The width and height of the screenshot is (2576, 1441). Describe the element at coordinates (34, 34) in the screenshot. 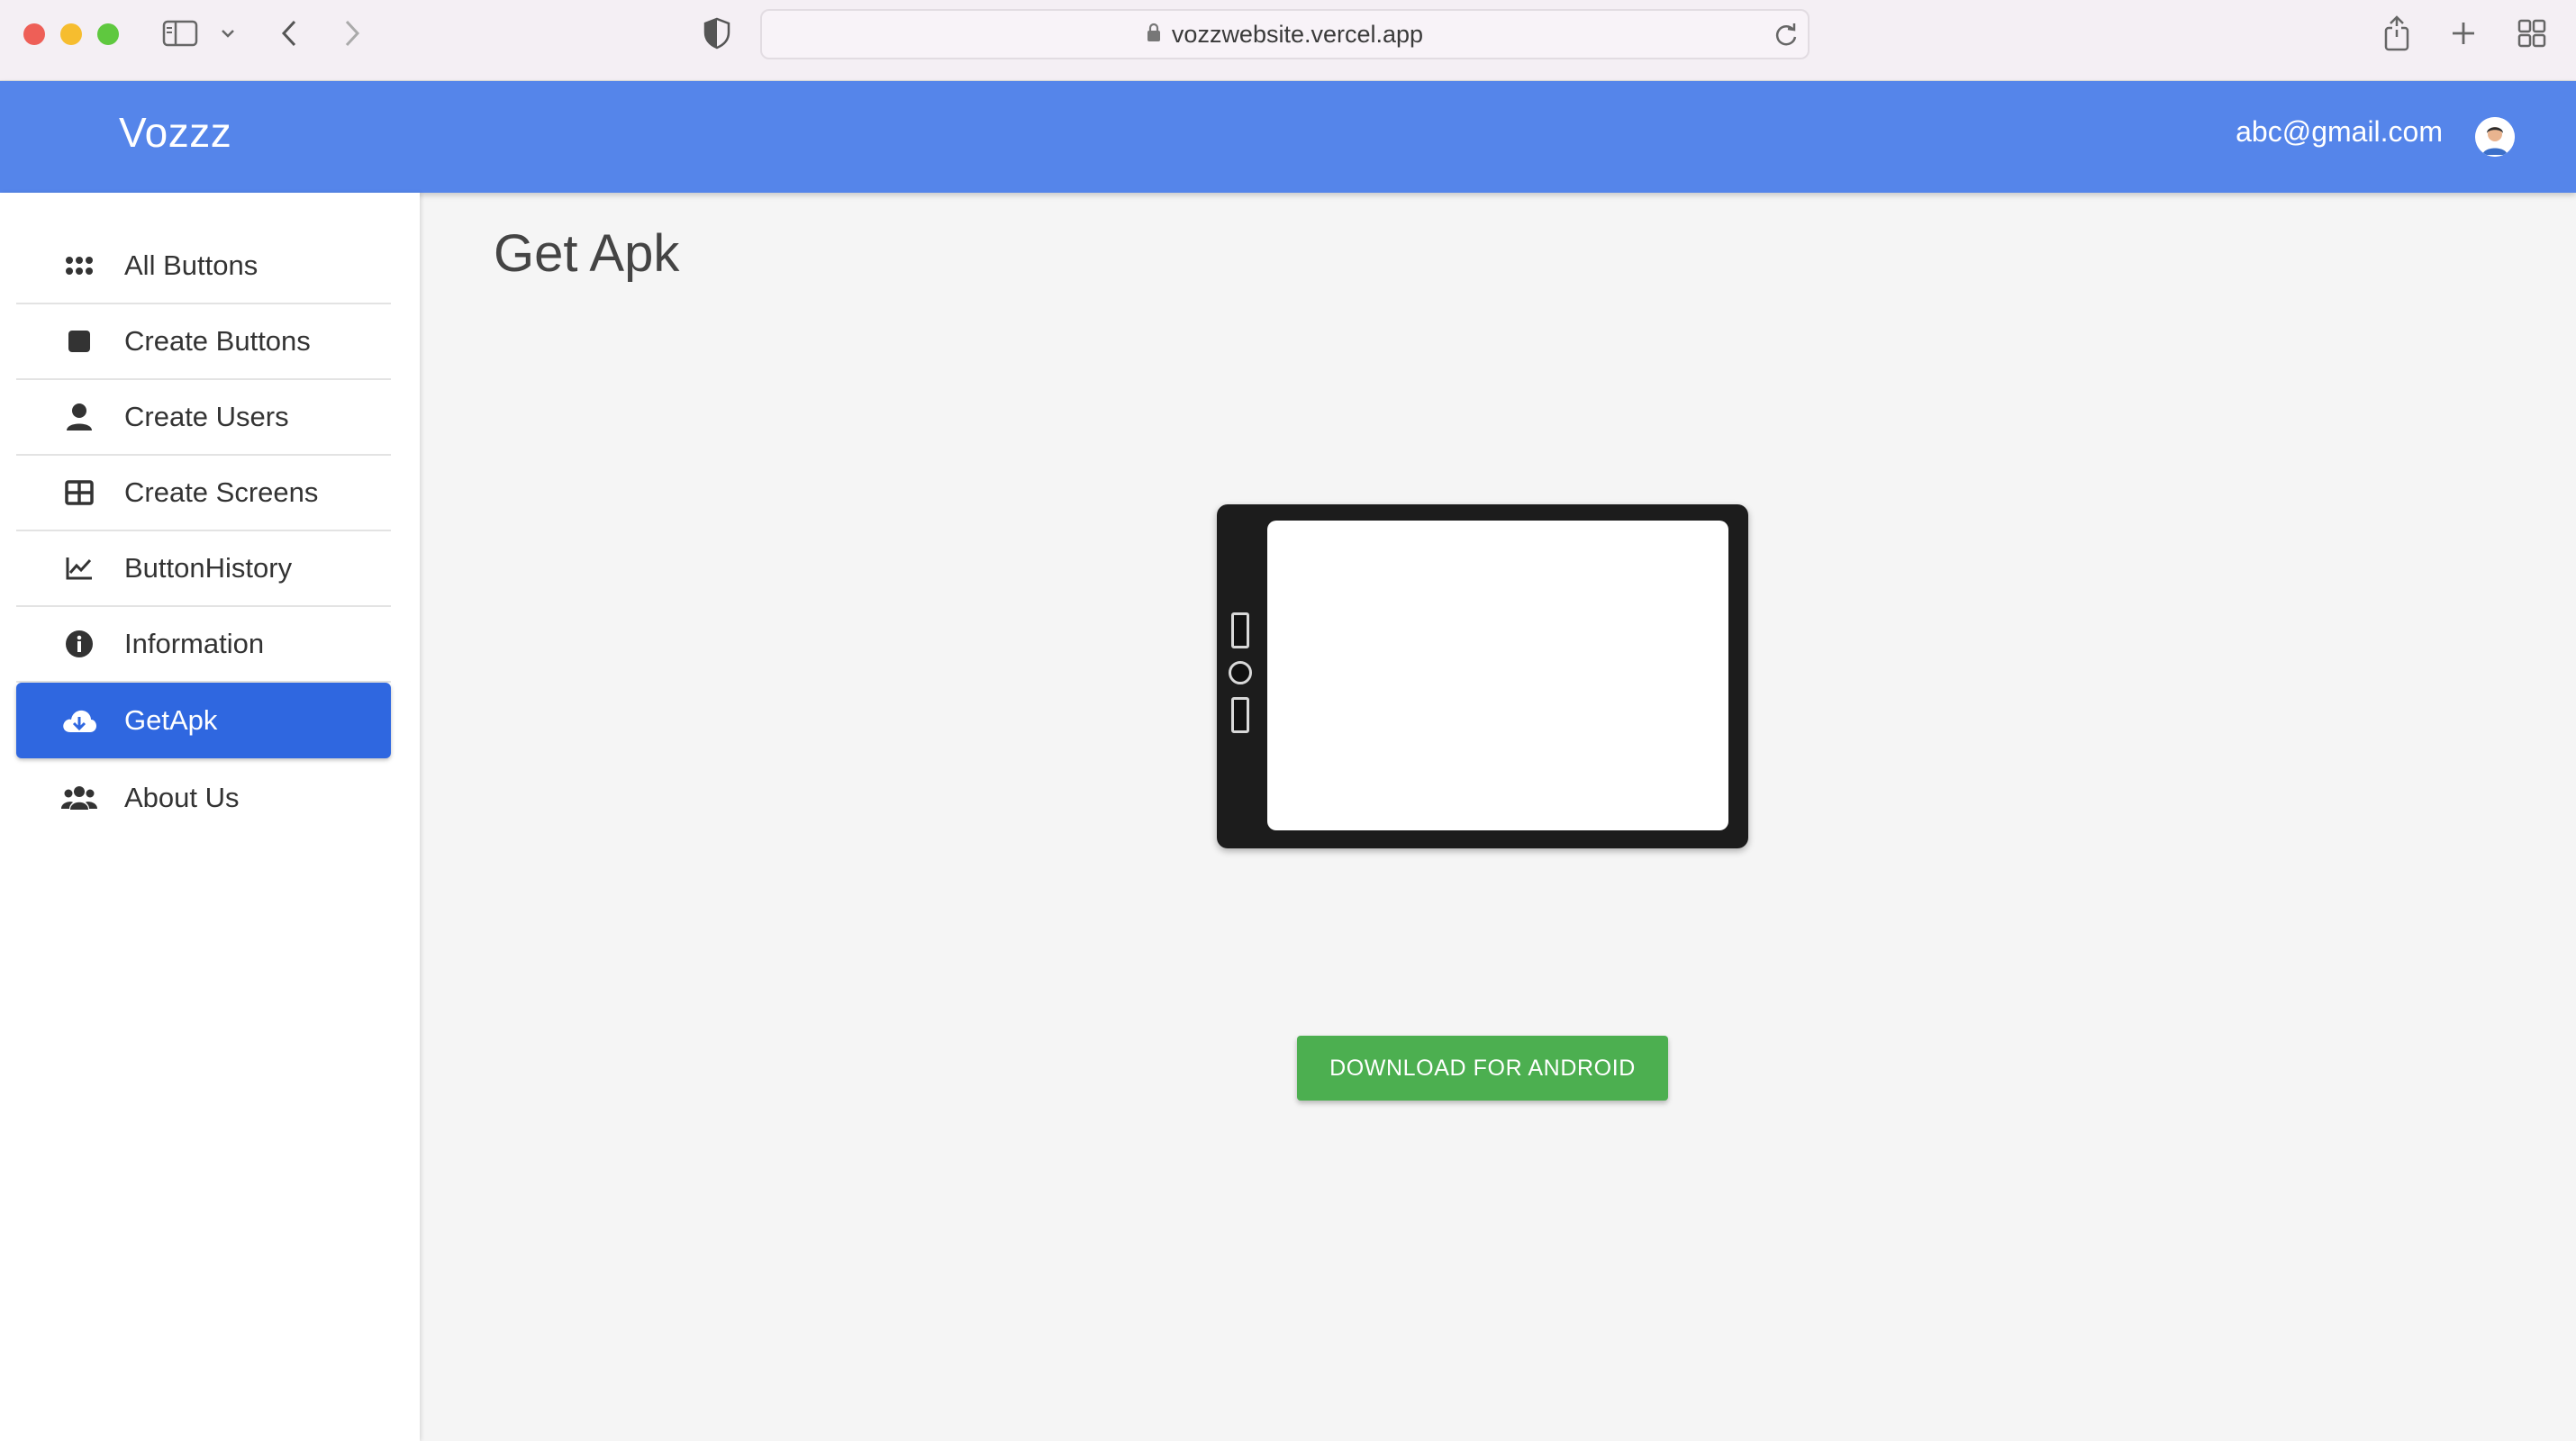

I see `close-window-button` at that location.